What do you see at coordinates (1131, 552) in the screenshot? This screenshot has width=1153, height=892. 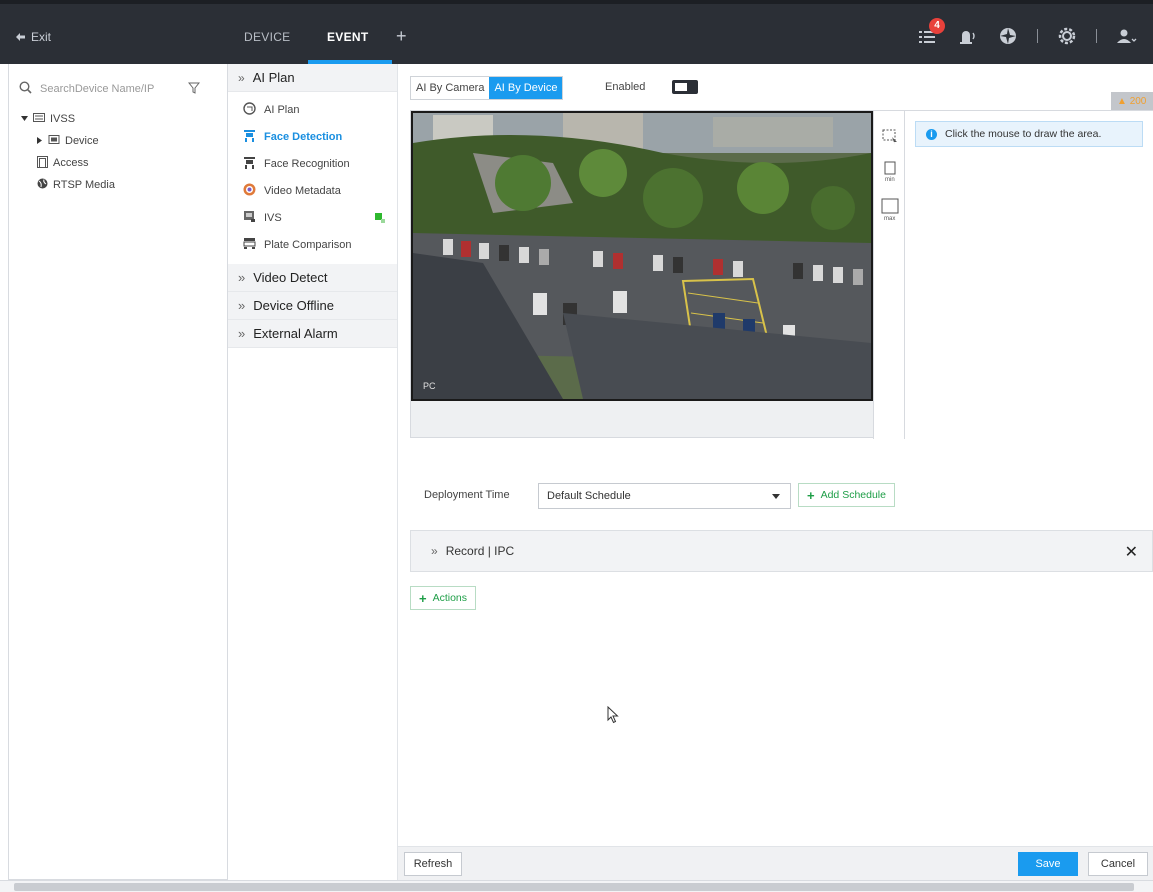 I see `close-icon: ✕` at bounding box center [1131, 552].